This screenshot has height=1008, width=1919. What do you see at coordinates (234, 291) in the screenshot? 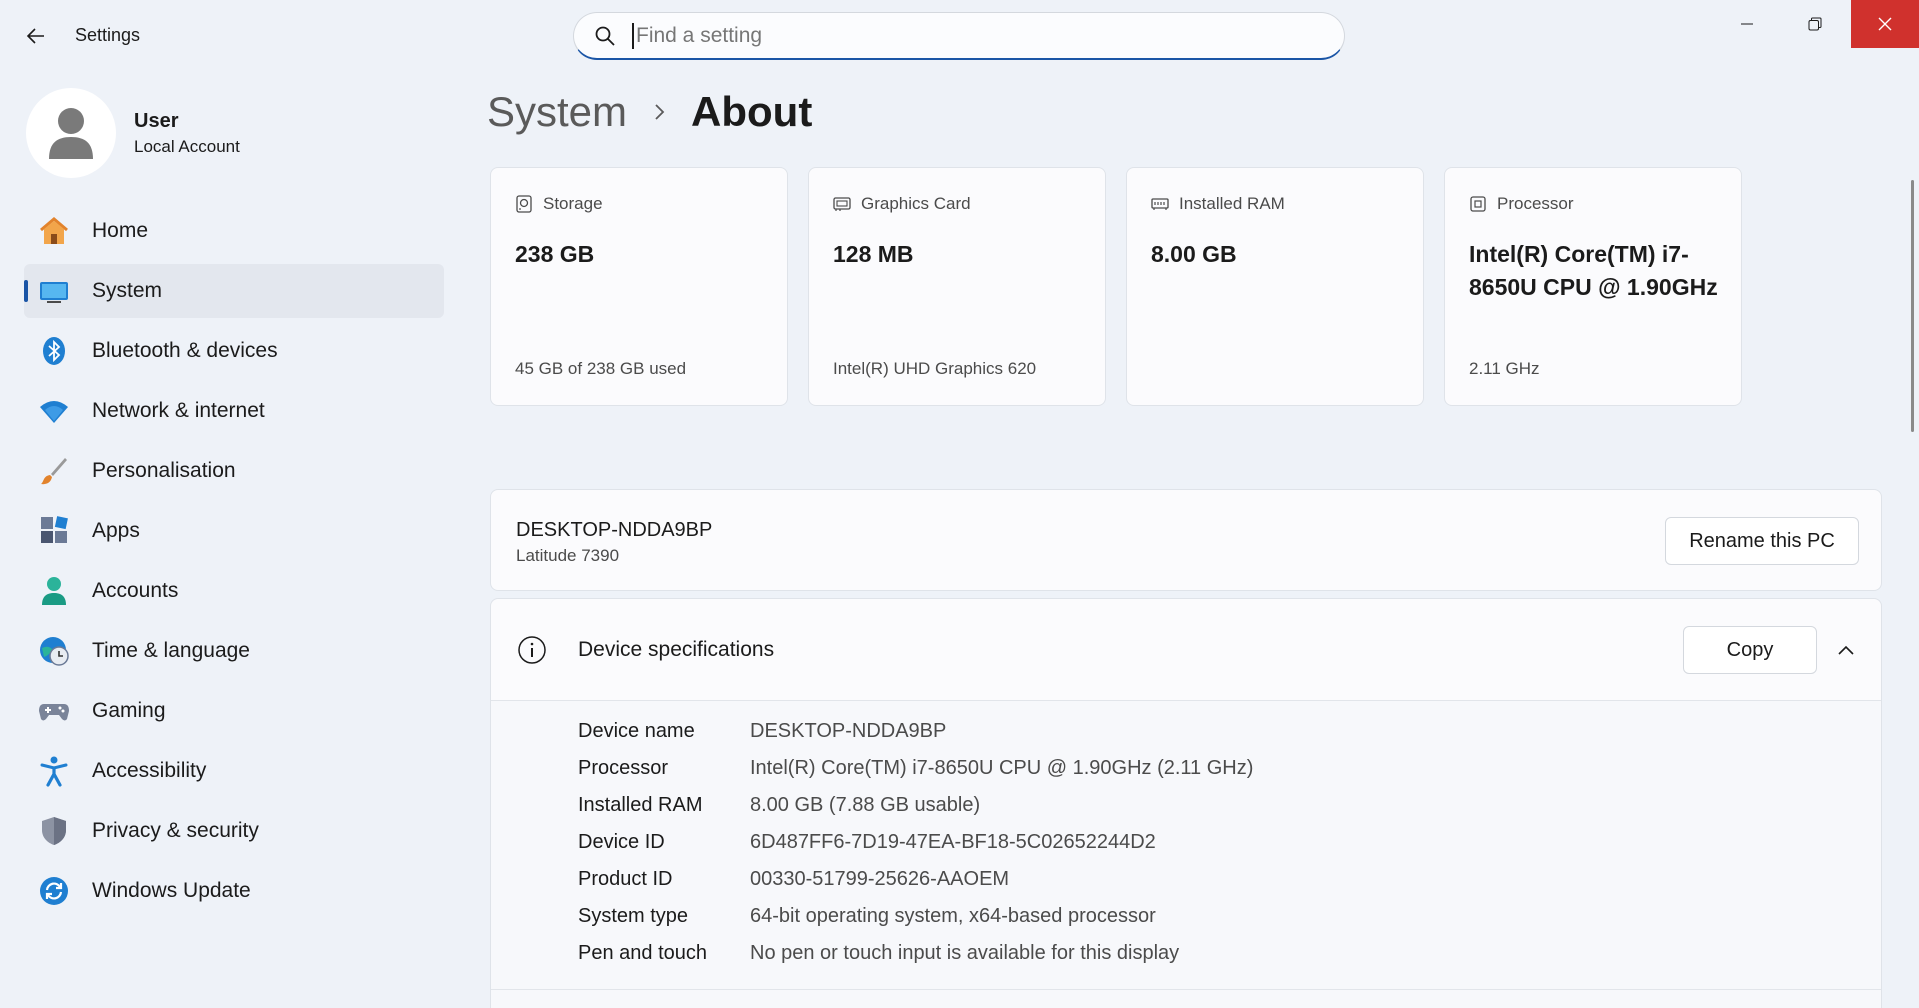
I see `sidebar-item-system: System` at bounding box center [234, 291].